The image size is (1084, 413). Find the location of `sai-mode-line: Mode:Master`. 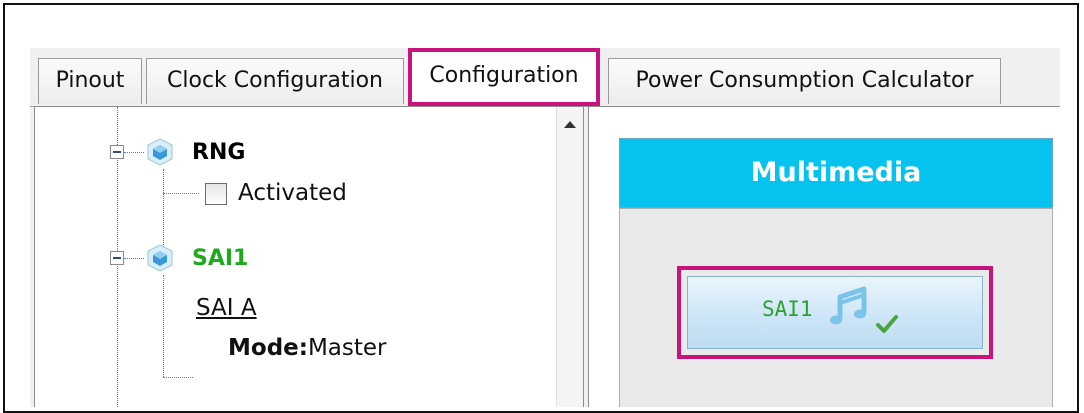

sai-mode-line: Mode:Master is located at coordinates (307, 348).